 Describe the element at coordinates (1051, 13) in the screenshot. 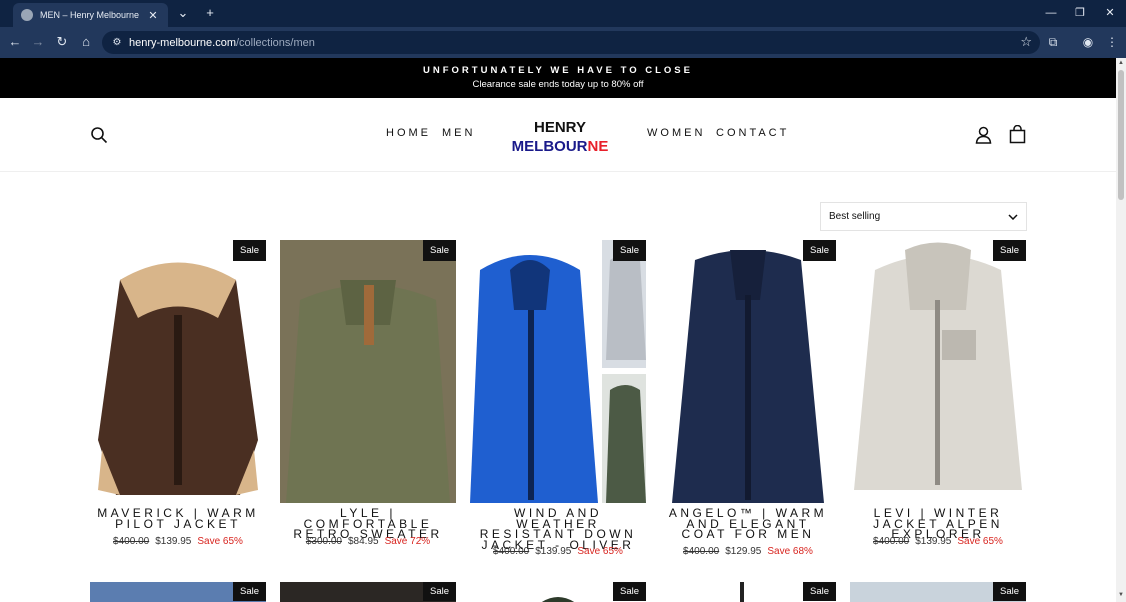

I see `minimize-icon: —` at that location.